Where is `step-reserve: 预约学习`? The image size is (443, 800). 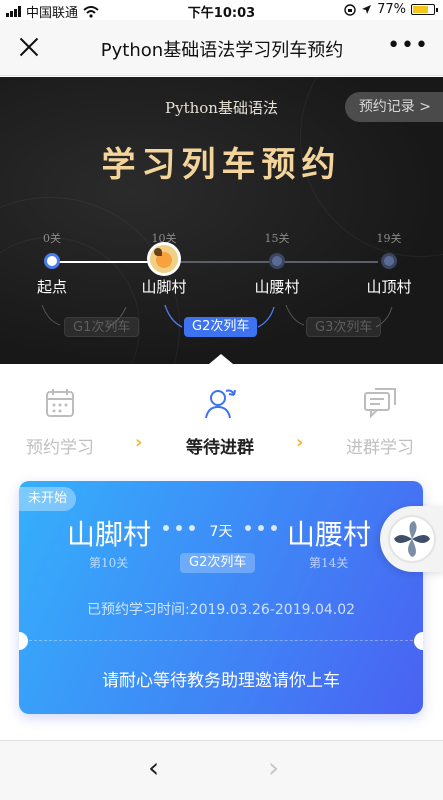
step-reserve: 预约学习 is located at coordinates (60, 421).